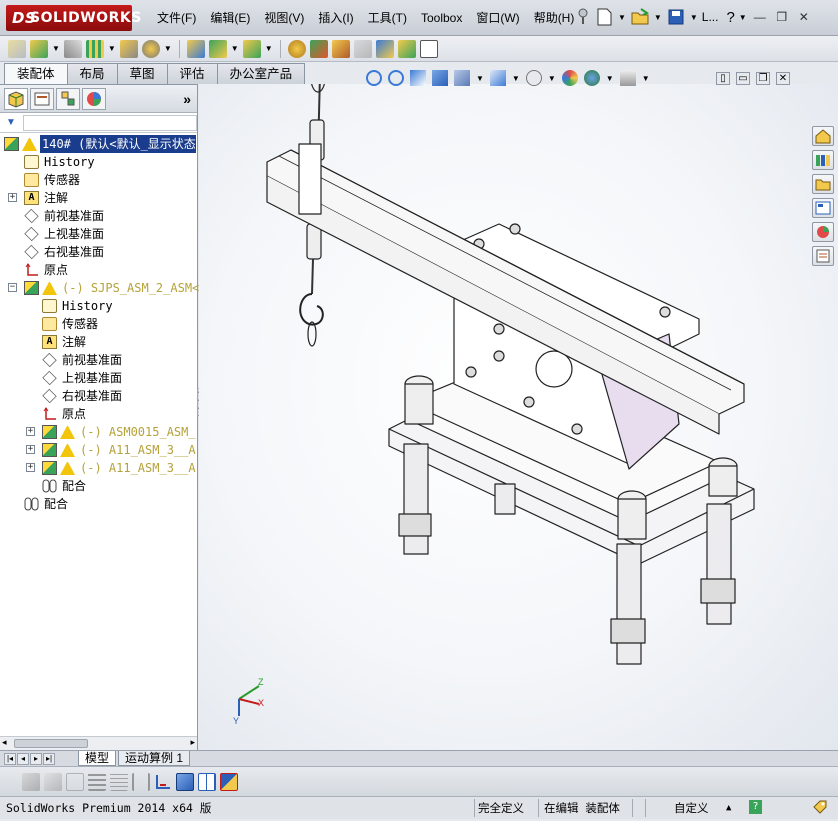 The image size is (838, 821). I want to click on menu-insert: 插入(I), so click(335, 18).